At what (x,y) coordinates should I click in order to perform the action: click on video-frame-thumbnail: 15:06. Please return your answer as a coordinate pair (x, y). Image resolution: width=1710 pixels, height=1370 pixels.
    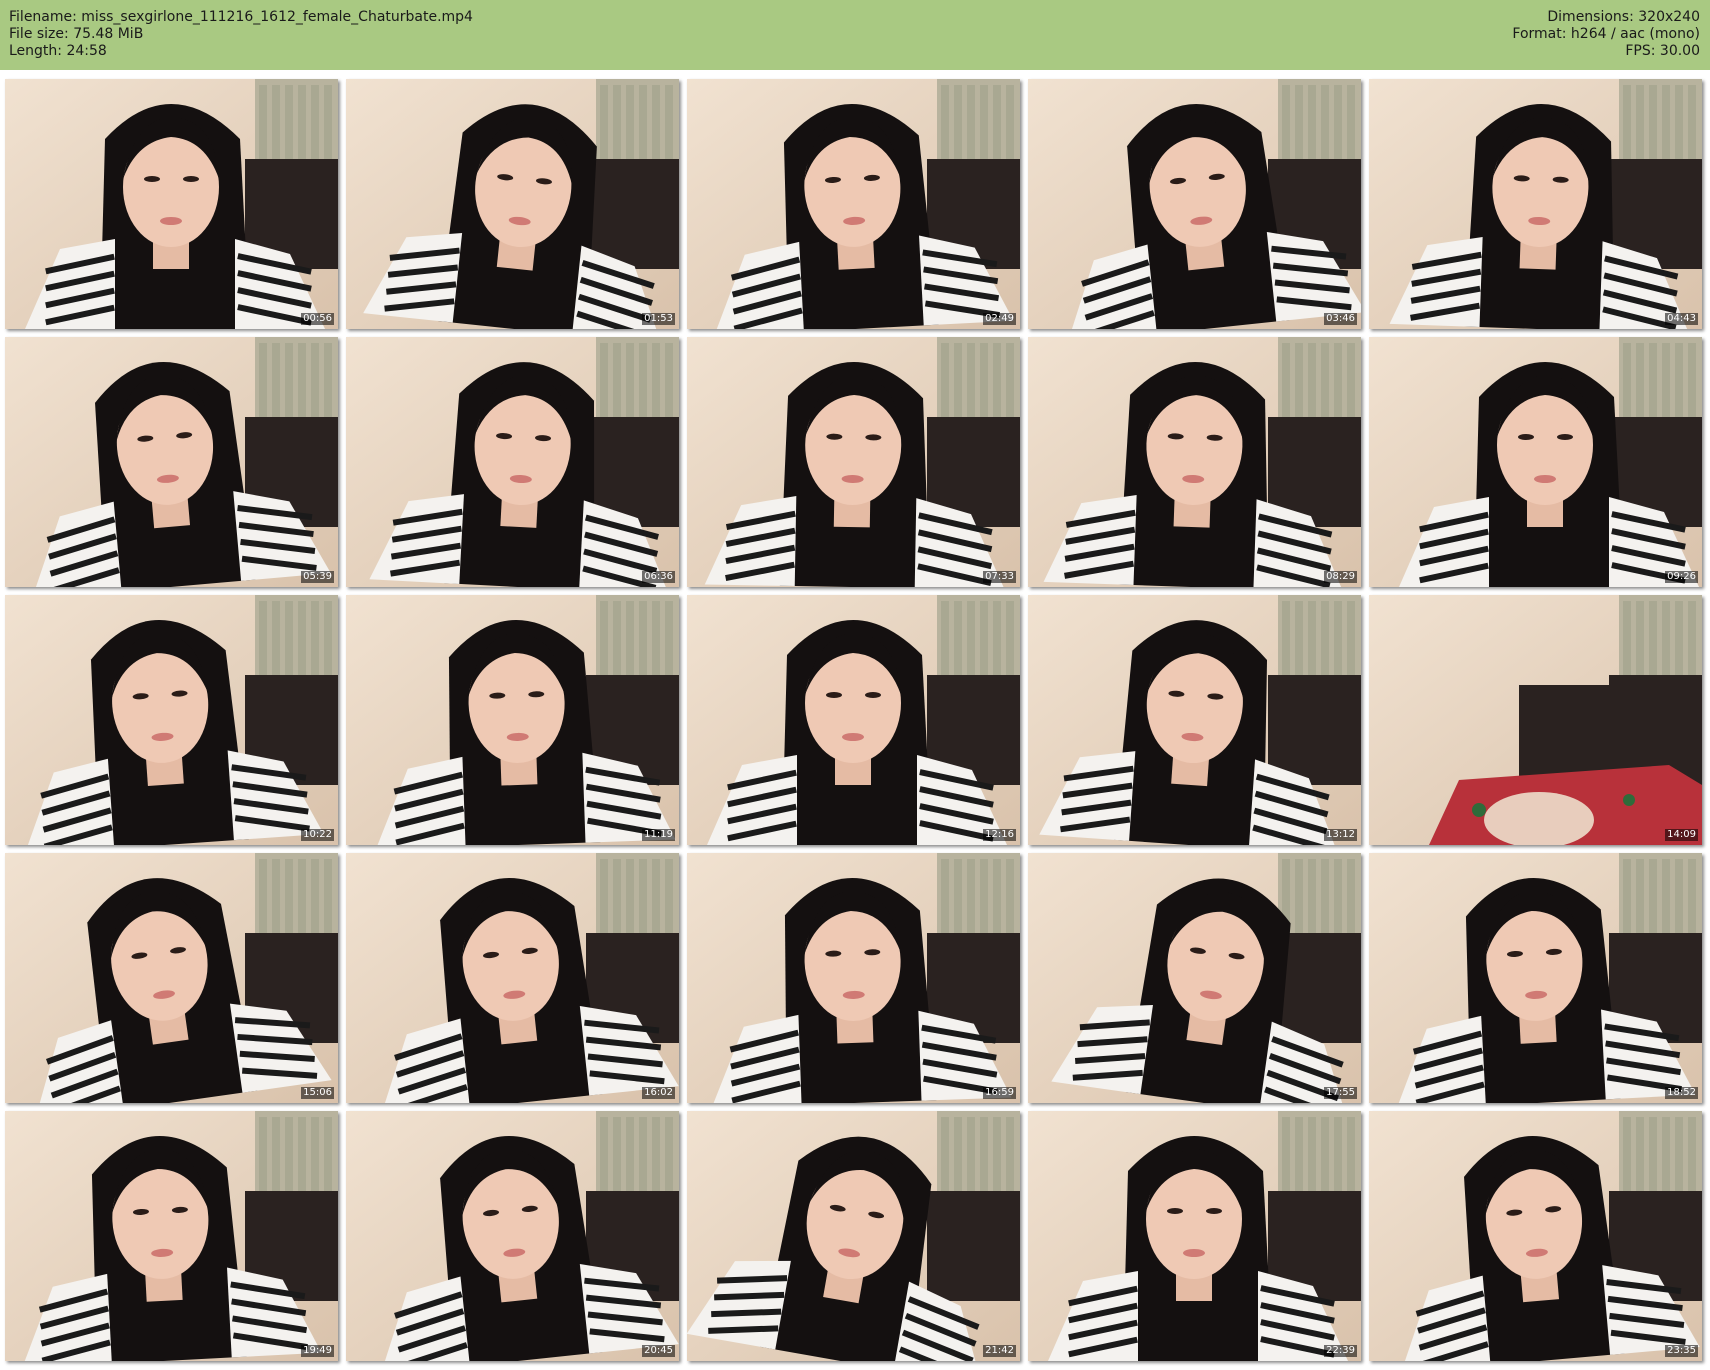
    Looking at the image, I should click on (171, 978).